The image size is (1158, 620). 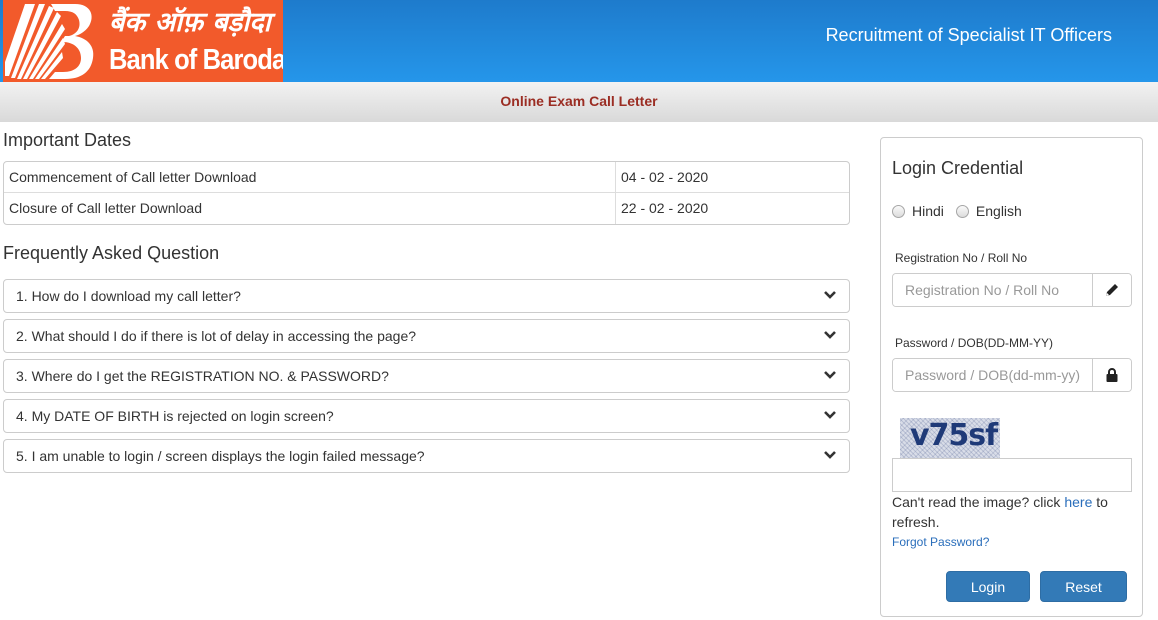 I want to click on logo-hindi-text: बैंक ऑफ़ बड़ौदा, so click(x=190, y=22).